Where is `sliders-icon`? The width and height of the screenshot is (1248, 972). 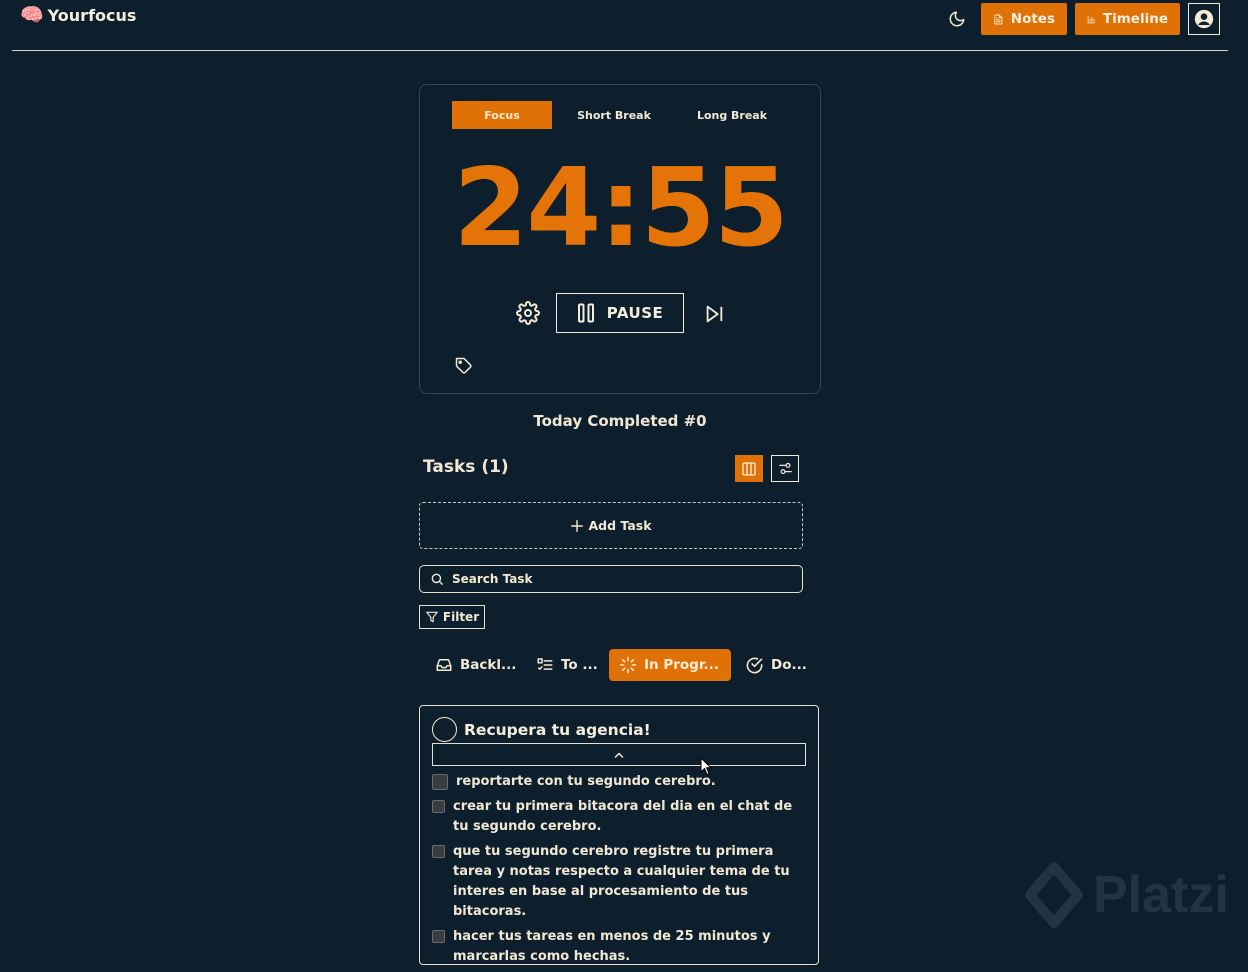 sliders-icon is located at coordinates (785, 468).